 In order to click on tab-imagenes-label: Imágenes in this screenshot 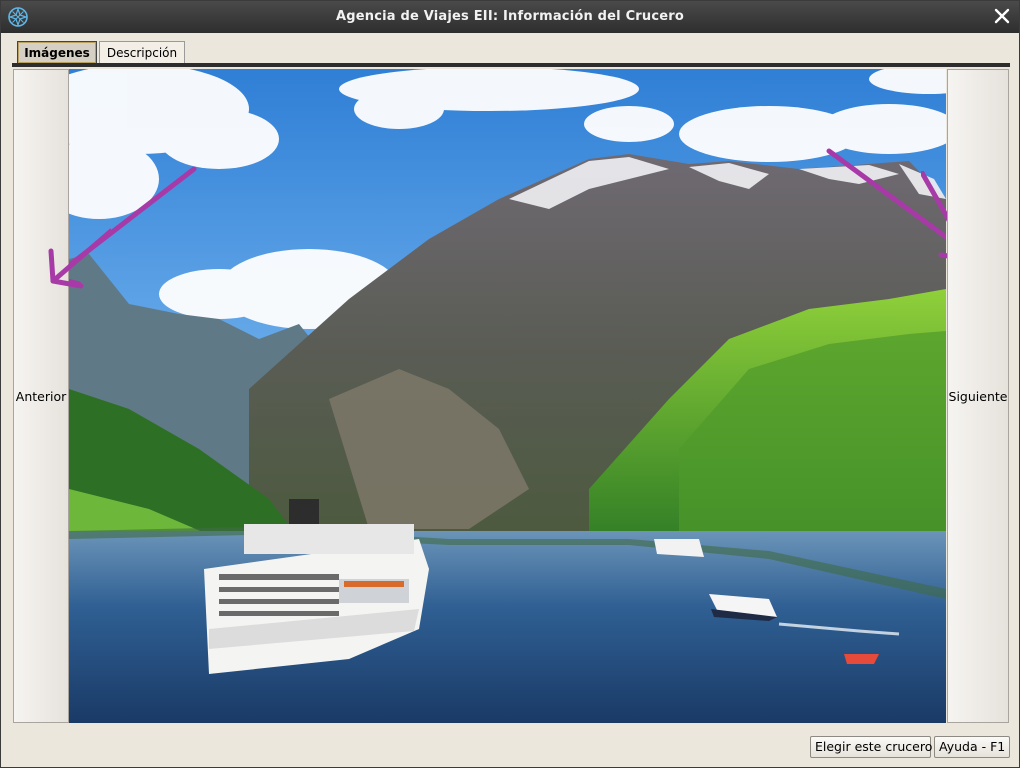, I will do `click(57, 53)`.